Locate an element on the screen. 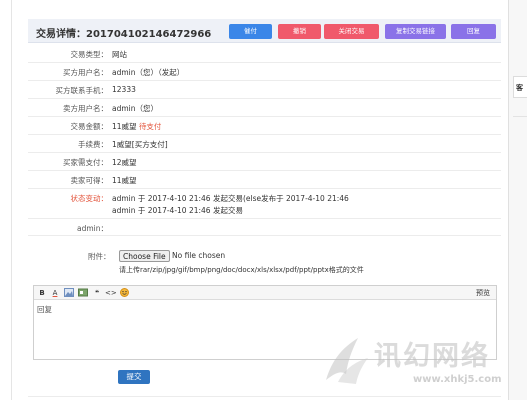 The height and width of the screenshot is (400, 527). buyer-pay-value: 12威望 is located at coordinates (124, 162).